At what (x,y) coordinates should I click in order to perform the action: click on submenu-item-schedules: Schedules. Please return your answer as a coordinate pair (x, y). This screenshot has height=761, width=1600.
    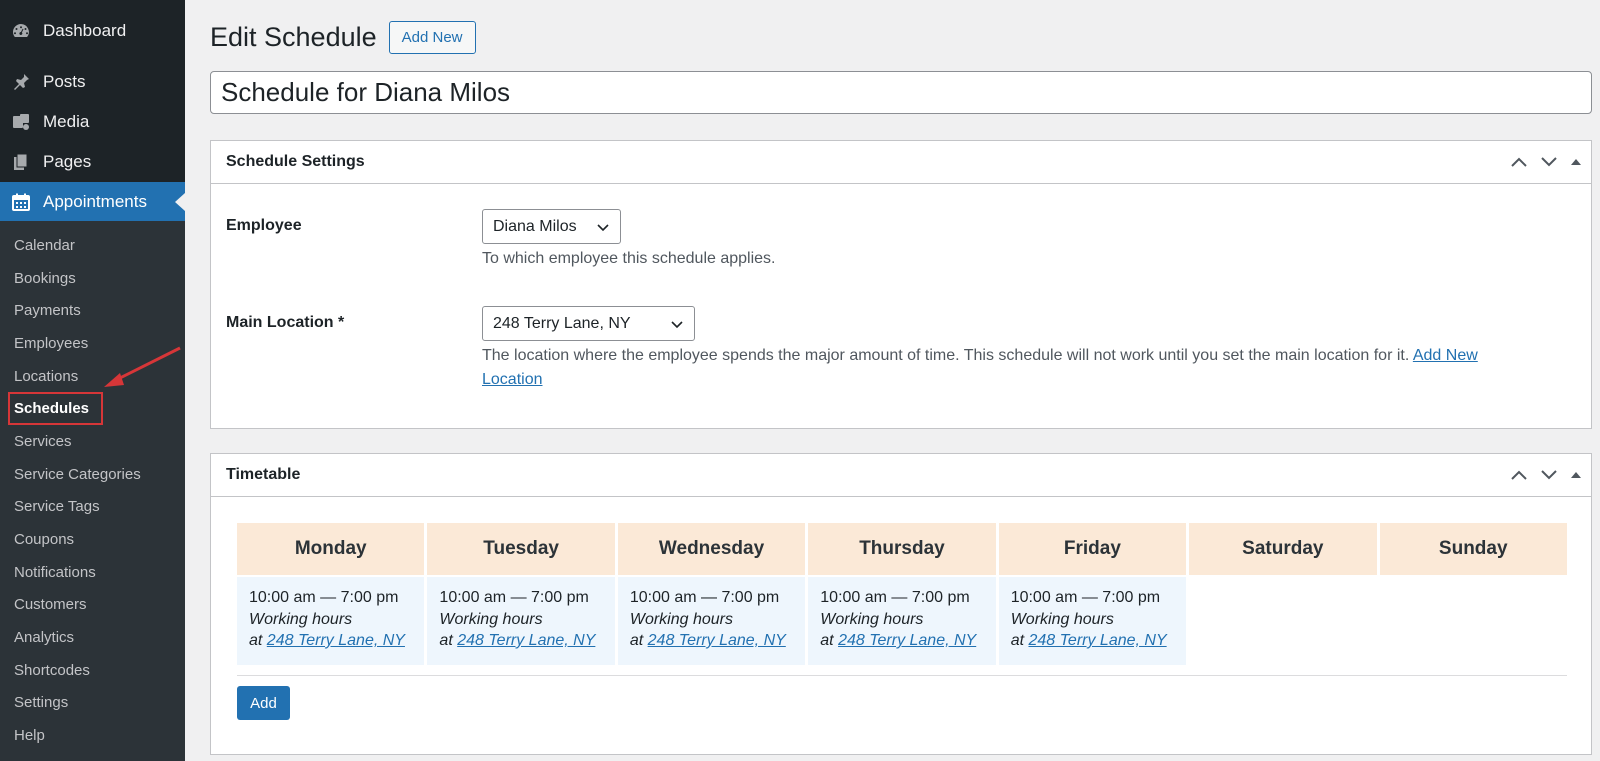
    Looking at the image, I should click on (92, 409).